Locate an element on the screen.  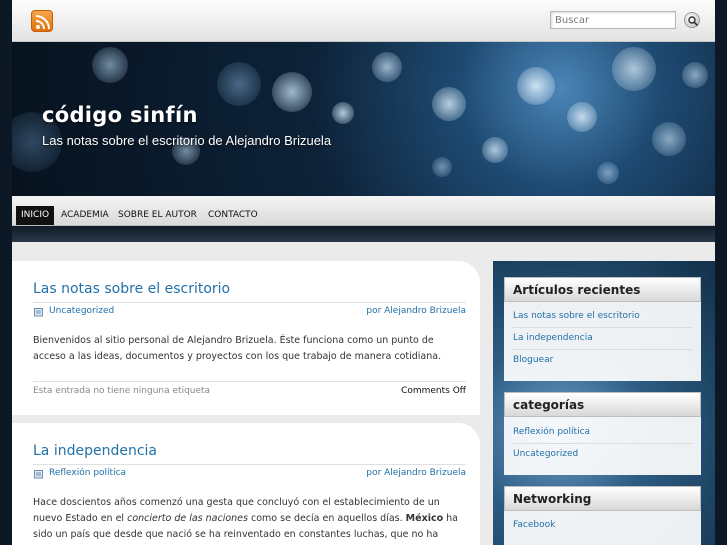
nav-item-contacto: CONTACTO is located at coordinates (233, 215).